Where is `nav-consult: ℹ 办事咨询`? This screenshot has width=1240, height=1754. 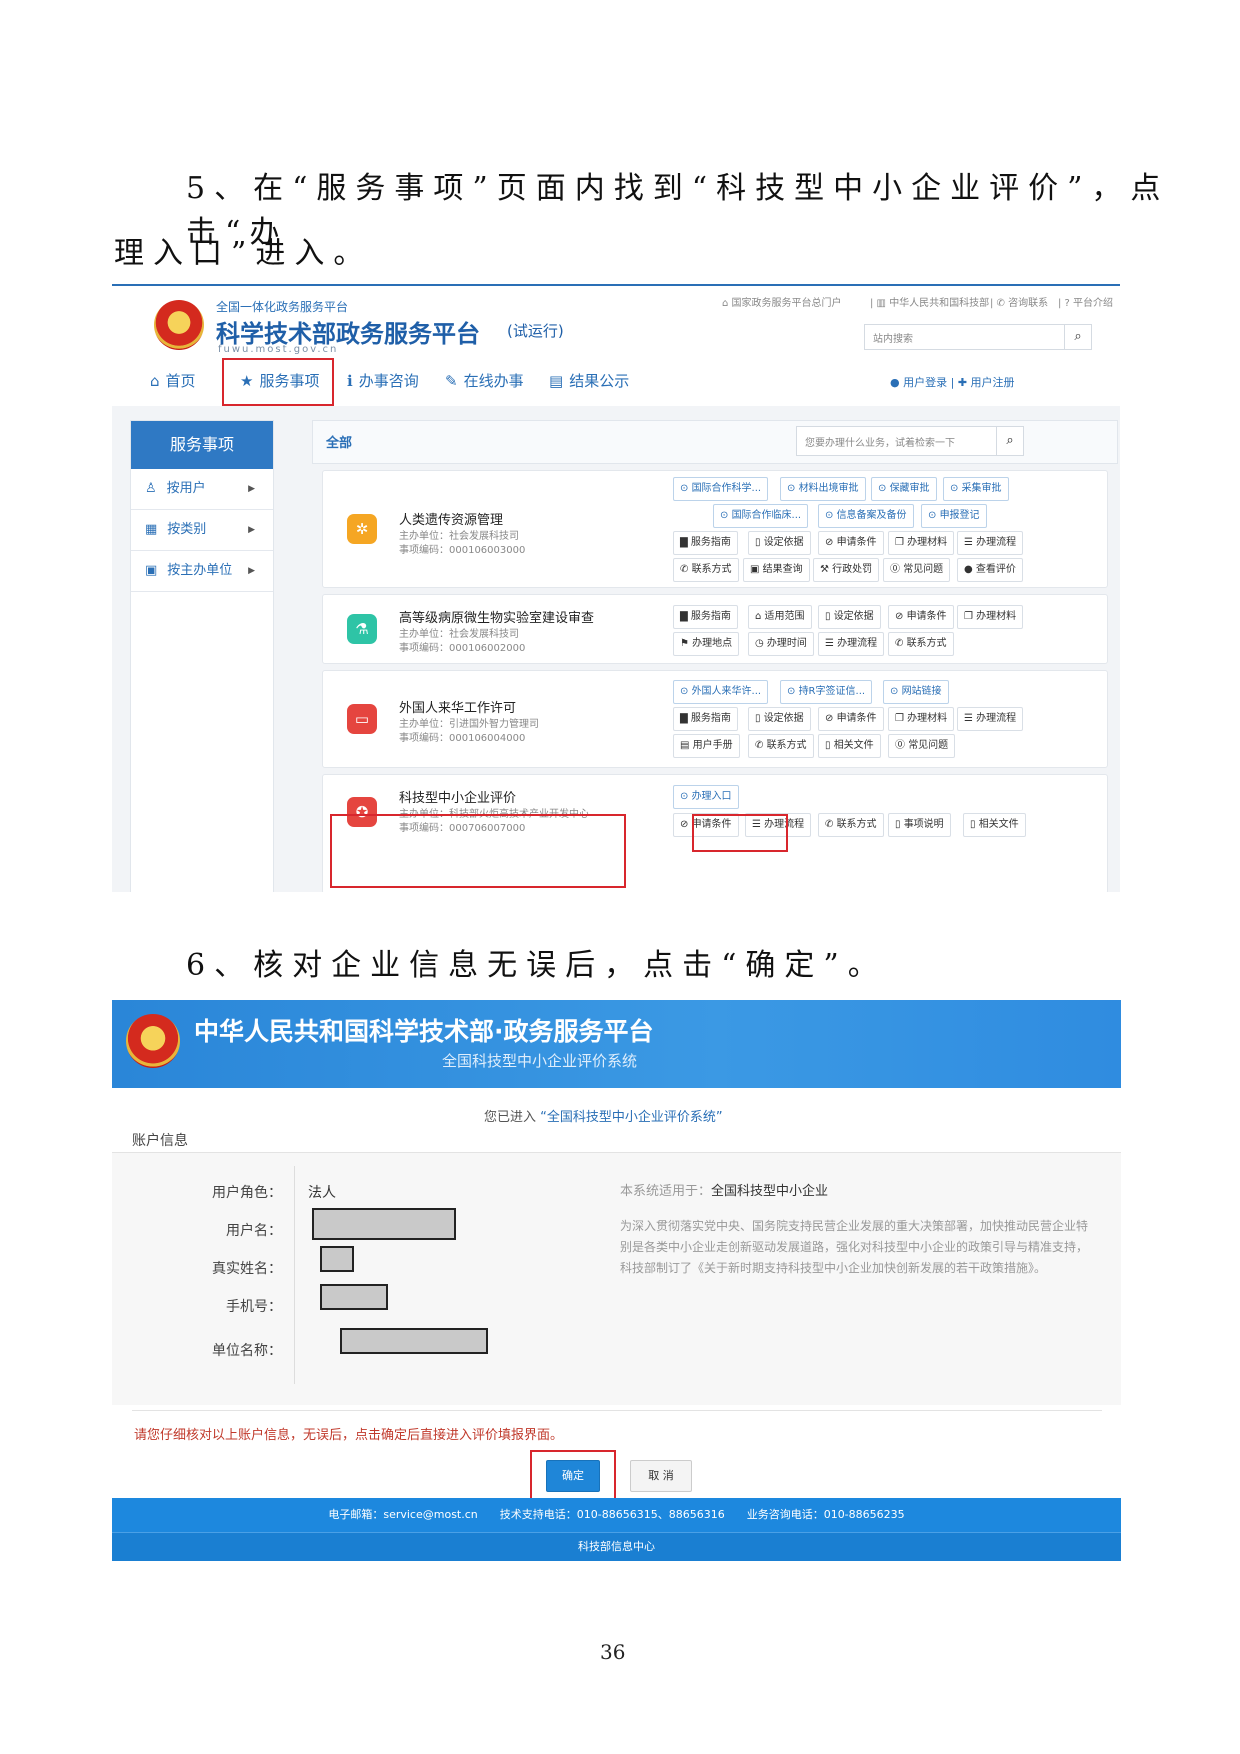 nav-consult: ℹ 办事咨询 is located at coordinates (383, 380).